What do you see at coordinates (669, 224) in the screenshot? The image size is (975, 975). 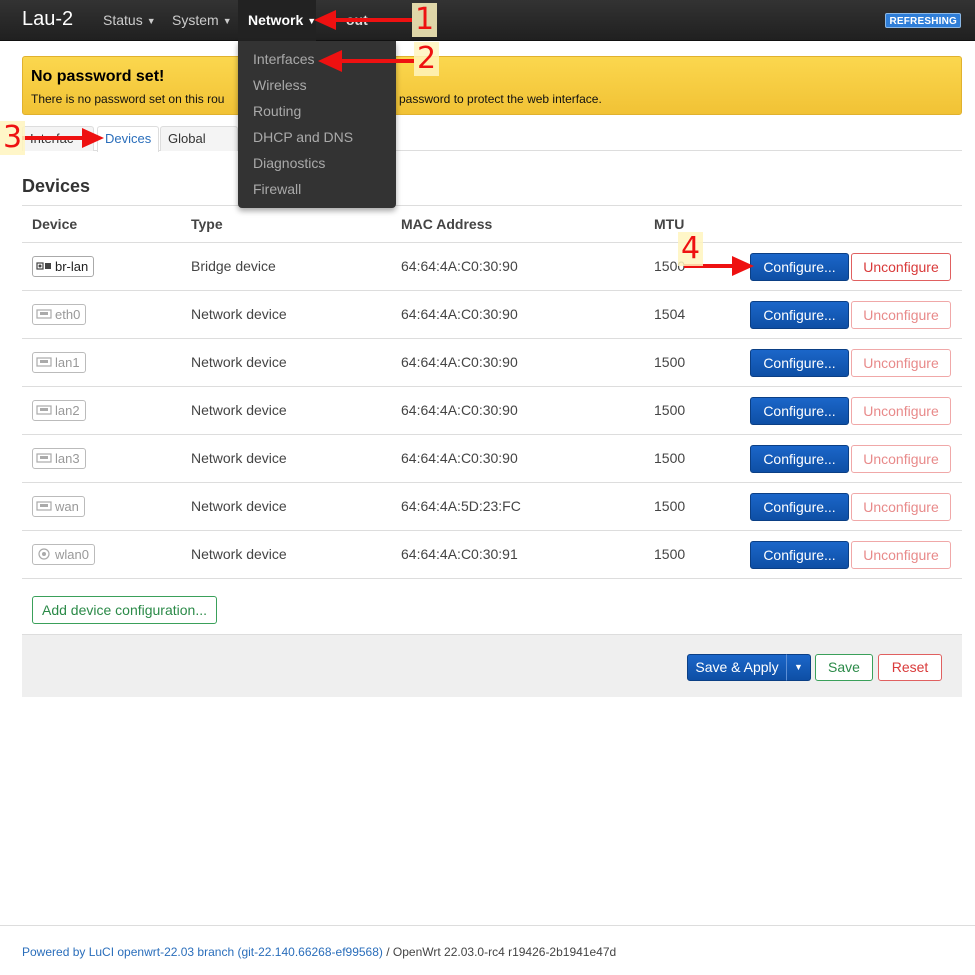 I see `col-mtu: MTU` at bounding box center [669, 224].